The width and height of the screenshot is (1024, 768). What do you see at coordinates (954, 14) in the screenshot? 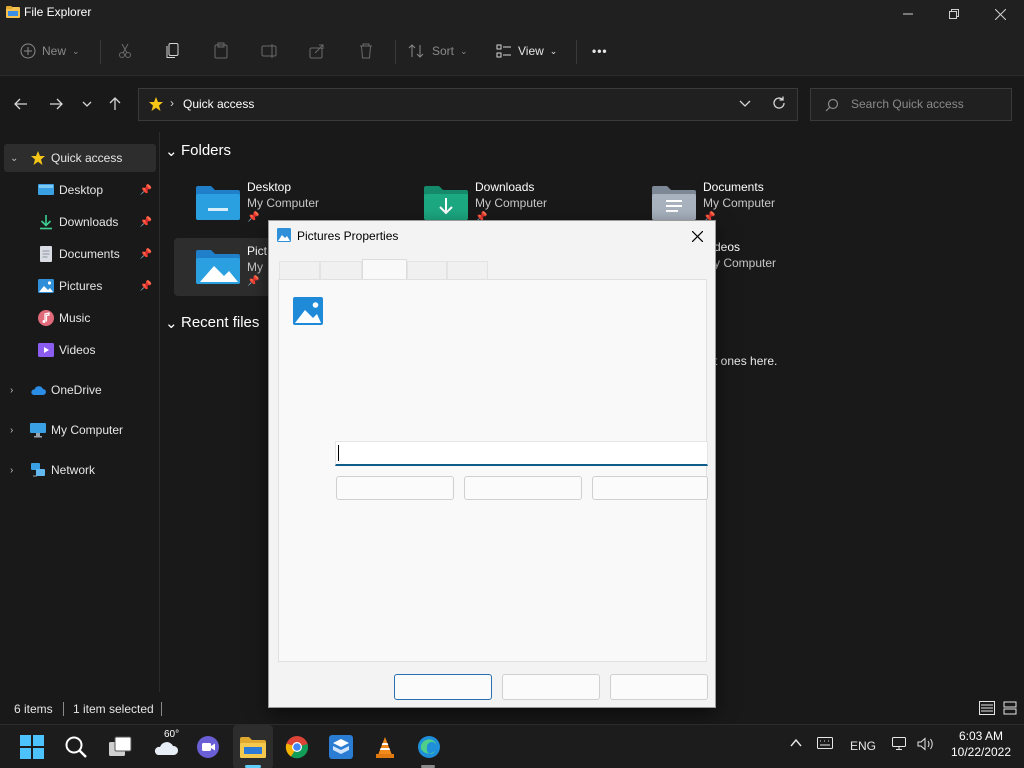
I see `maximize-button` at bounding box center [954, 14].